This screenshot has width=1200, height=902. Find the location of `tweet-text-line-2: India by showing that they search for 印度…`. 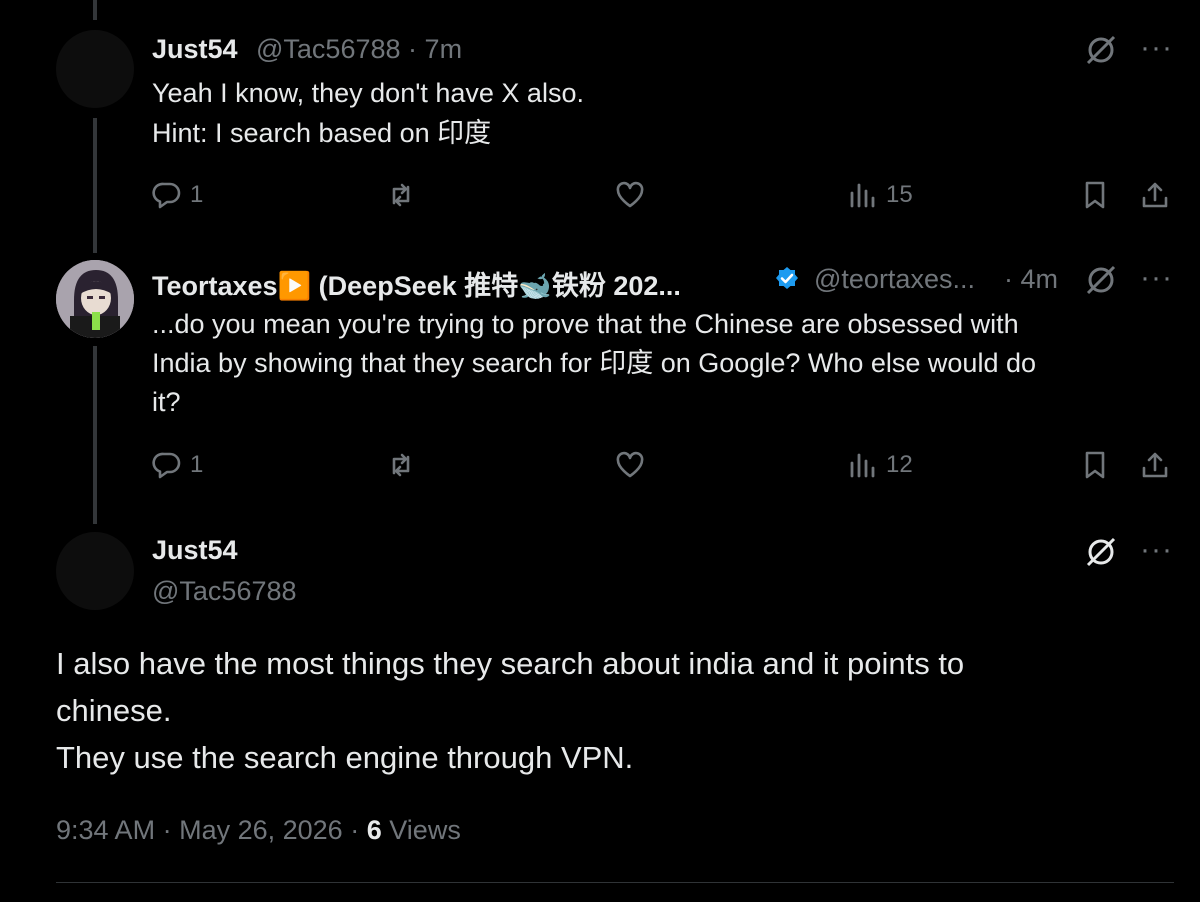

tweet-text-line-2: India by showing that they search for 印度… is located at coordinates (594, 363).